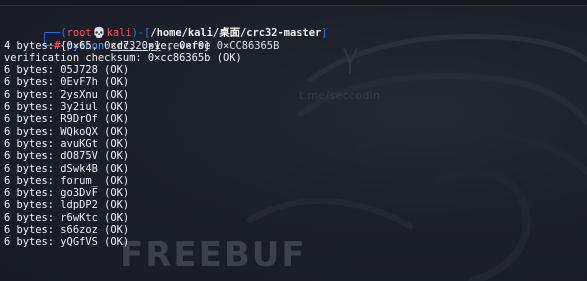 Image resolution: width=587 pixels, height=281 pixels. I want to click on output-line: 6 bytes: dO875V (OK), so click(67, 156).